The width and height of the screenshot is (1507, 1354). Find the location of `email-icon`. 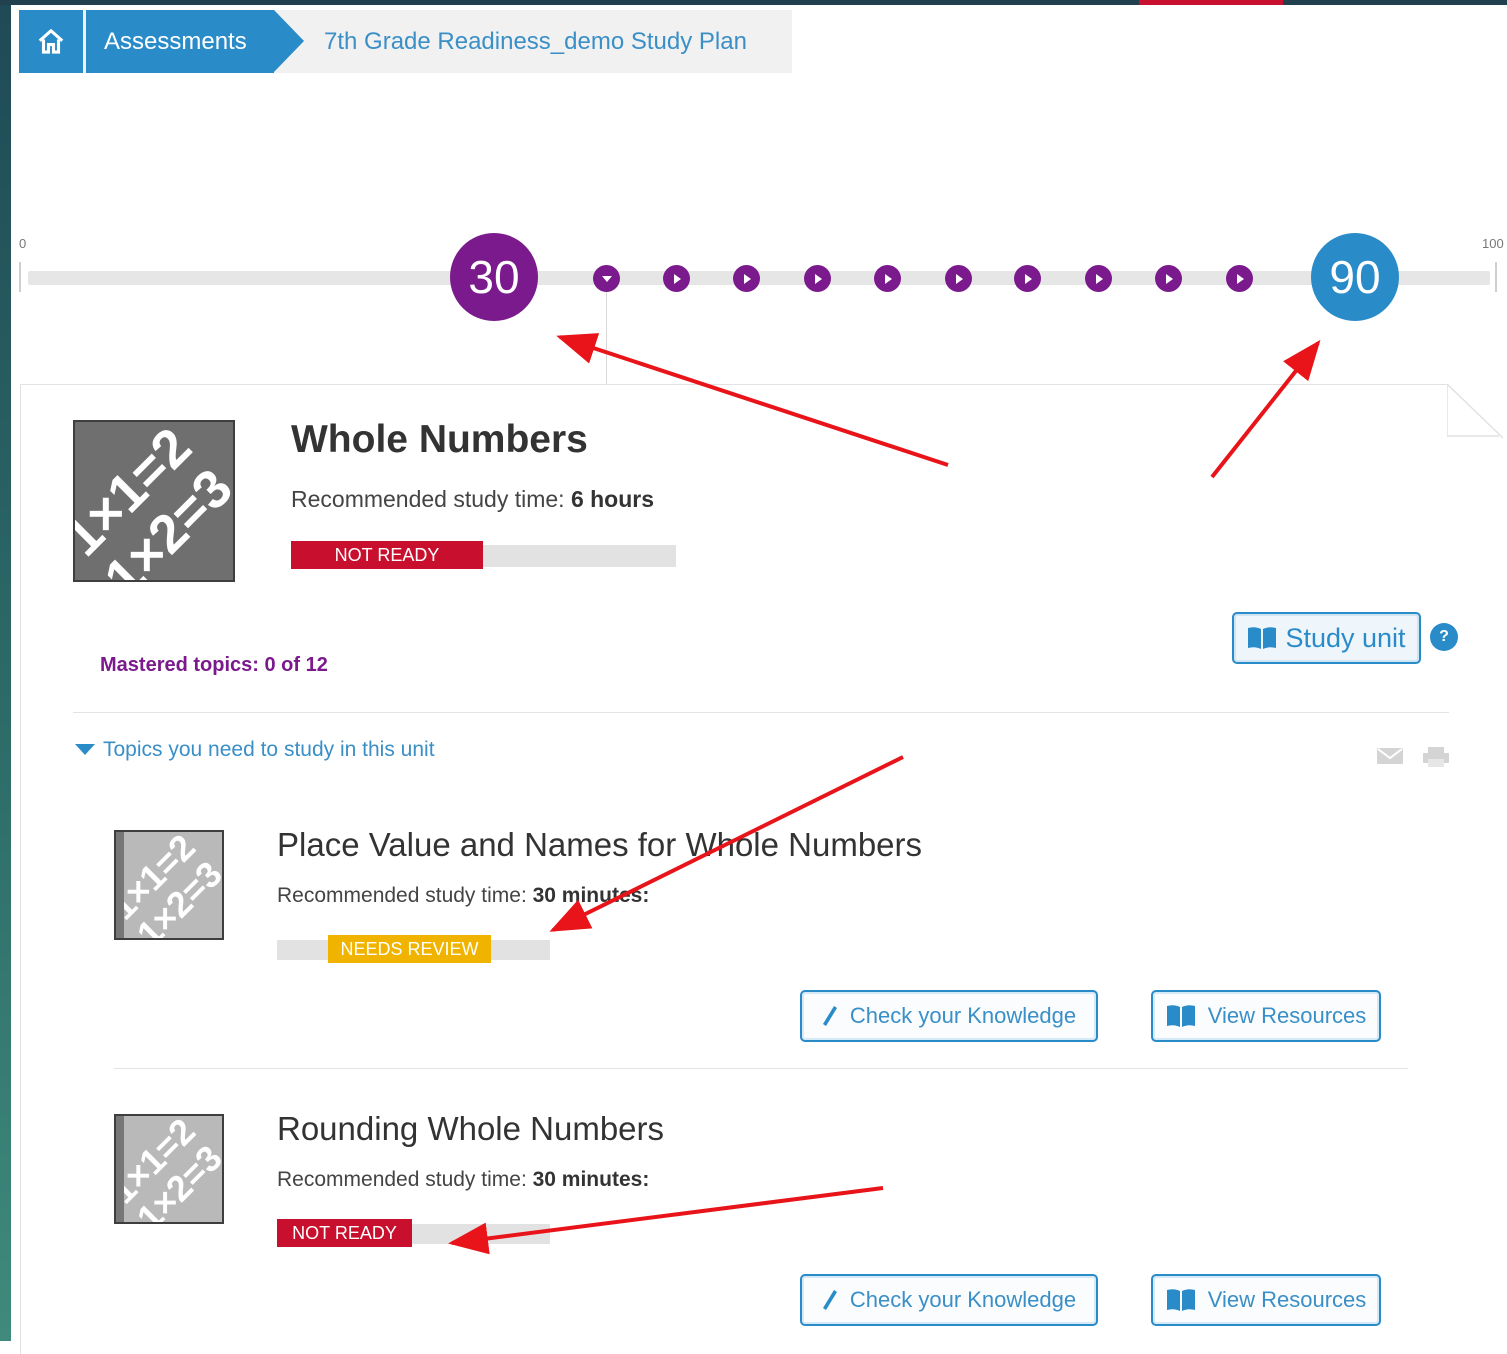

email-icon is located at coordinates (1390, 756).